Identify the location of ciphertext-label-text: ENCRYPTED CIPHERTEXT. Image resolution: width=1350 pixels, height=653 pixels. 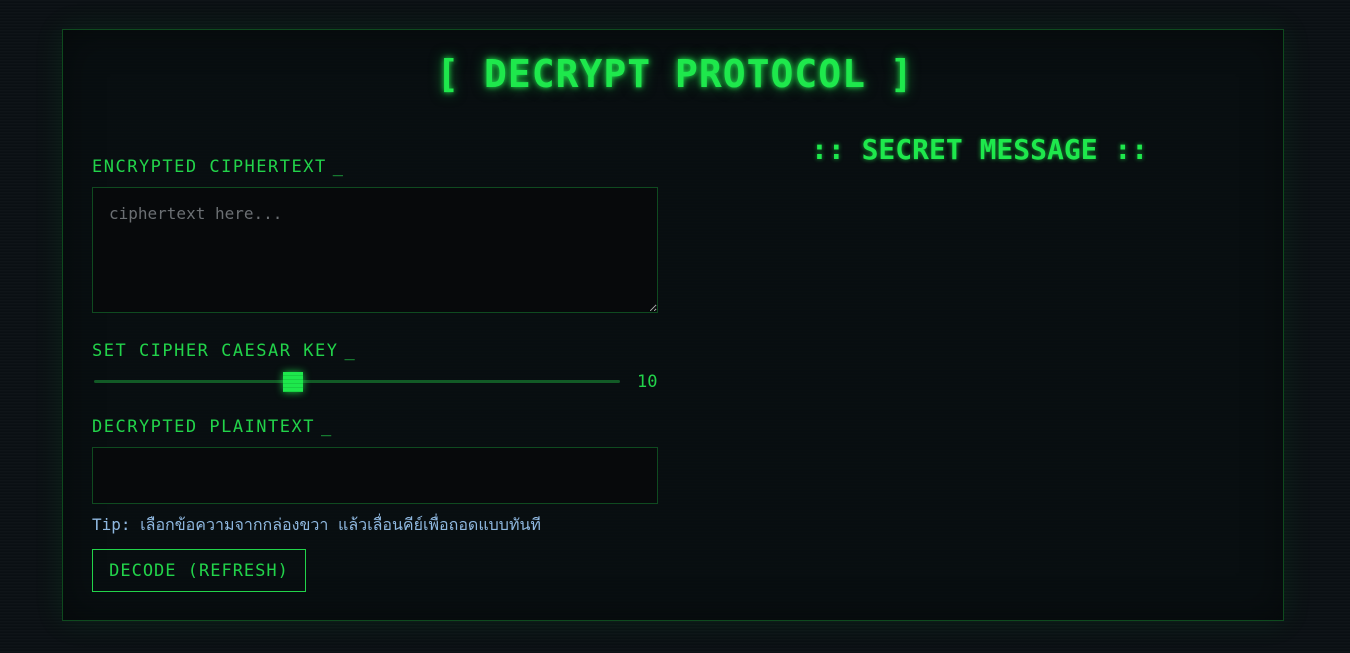
(209, 167).